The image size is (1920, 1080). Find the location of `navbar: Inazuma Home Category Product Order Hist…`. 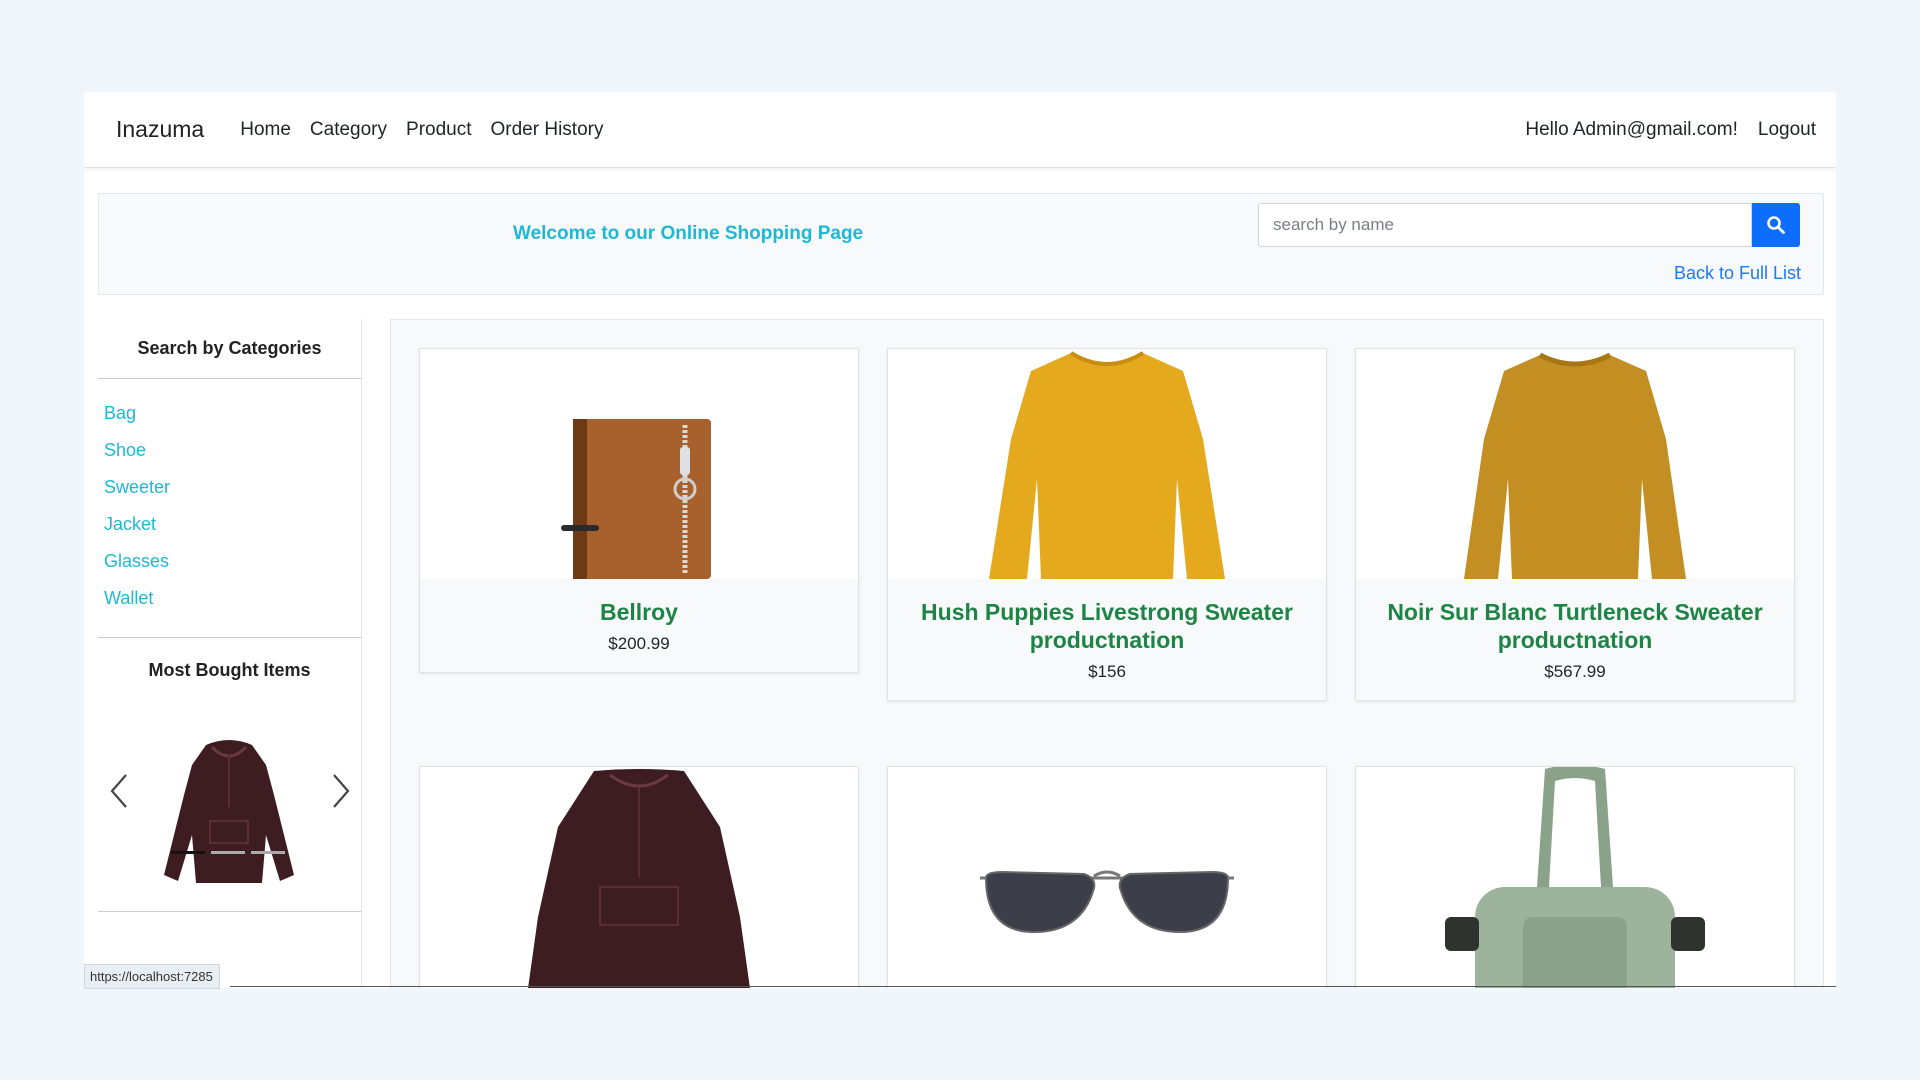

navbar: Inazuma Home Category Product Order Hist… is located at coordinates (960, 130).